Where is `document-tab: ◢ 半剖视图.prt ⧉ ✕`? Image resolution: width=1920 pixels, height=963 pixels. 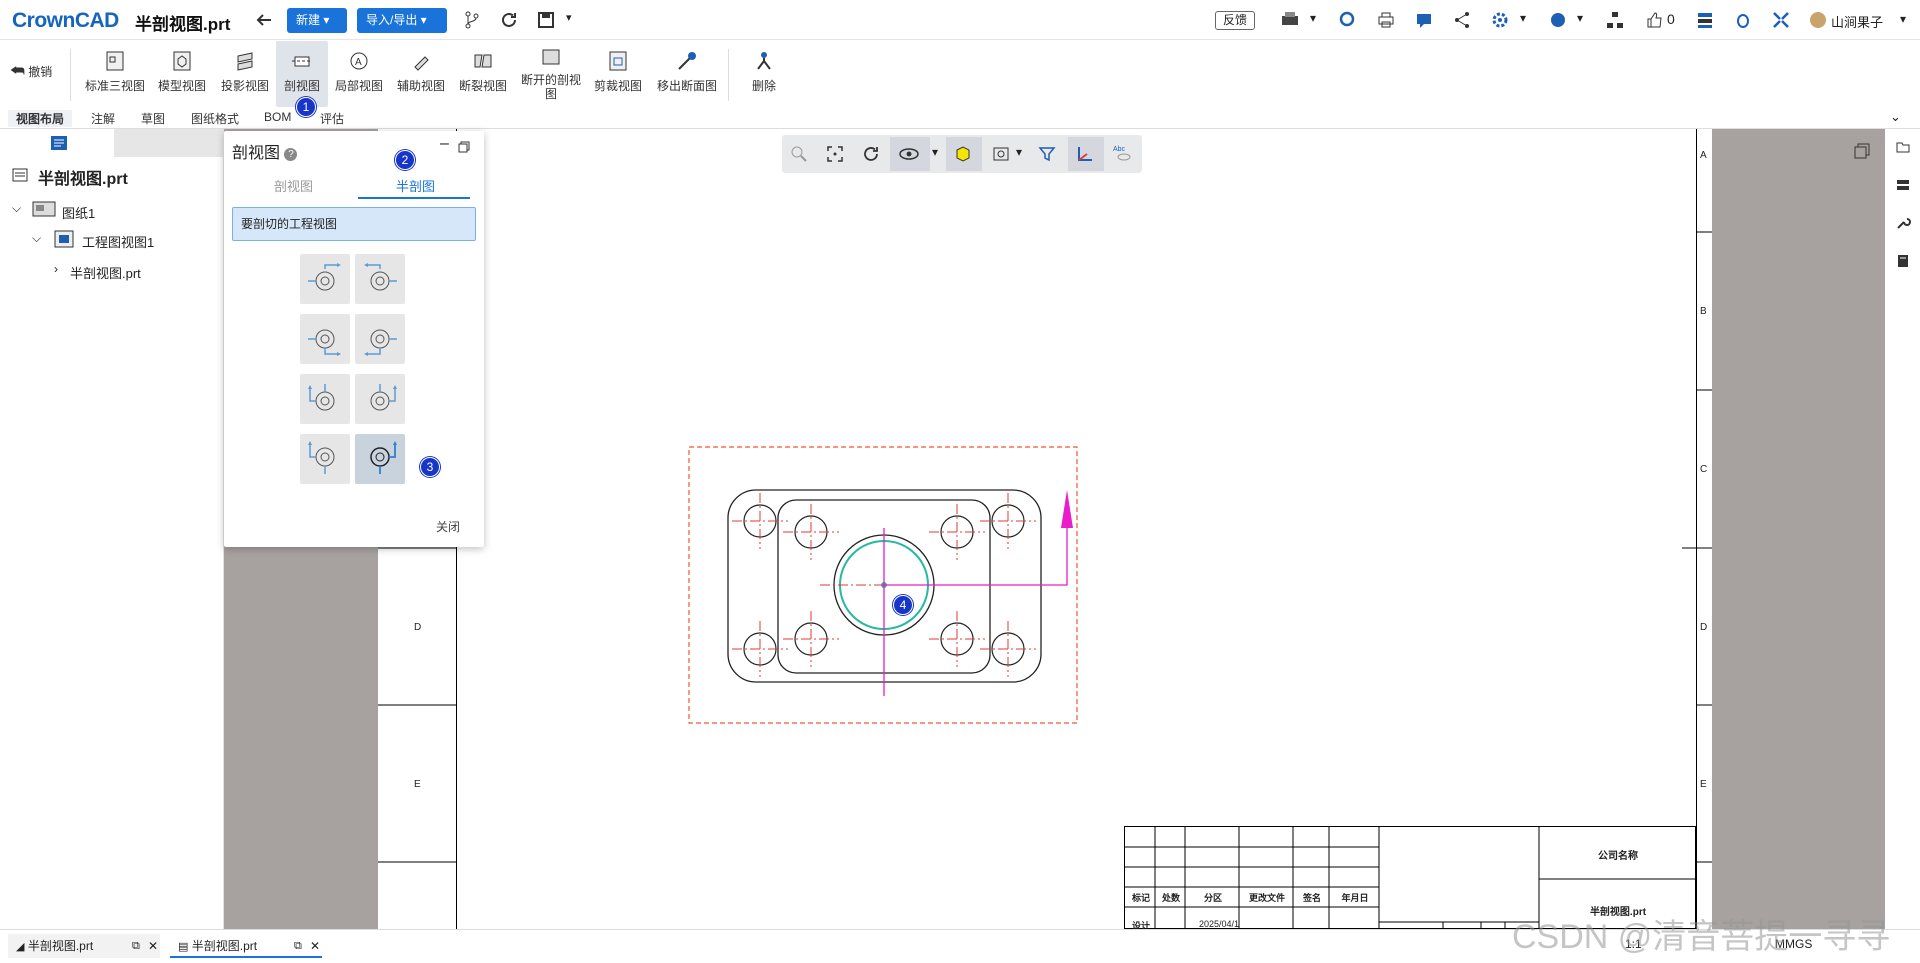
document-tab: ◢ 半剖视图.prt ⧉ ✕ is located at coordinates (84, 946).